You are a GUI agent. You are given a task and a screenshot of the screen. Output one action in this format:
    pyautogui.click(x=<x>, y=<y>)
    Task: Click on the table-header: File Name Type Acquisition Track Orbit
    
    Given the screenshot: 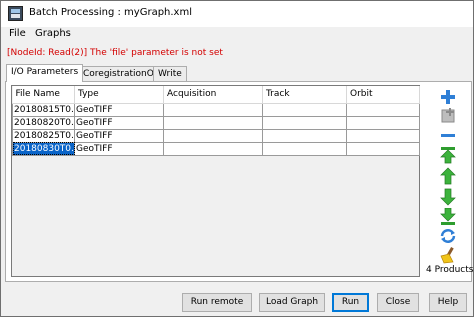 What is the action you would take?
    pyautogui.click(x=216, y=95)
    